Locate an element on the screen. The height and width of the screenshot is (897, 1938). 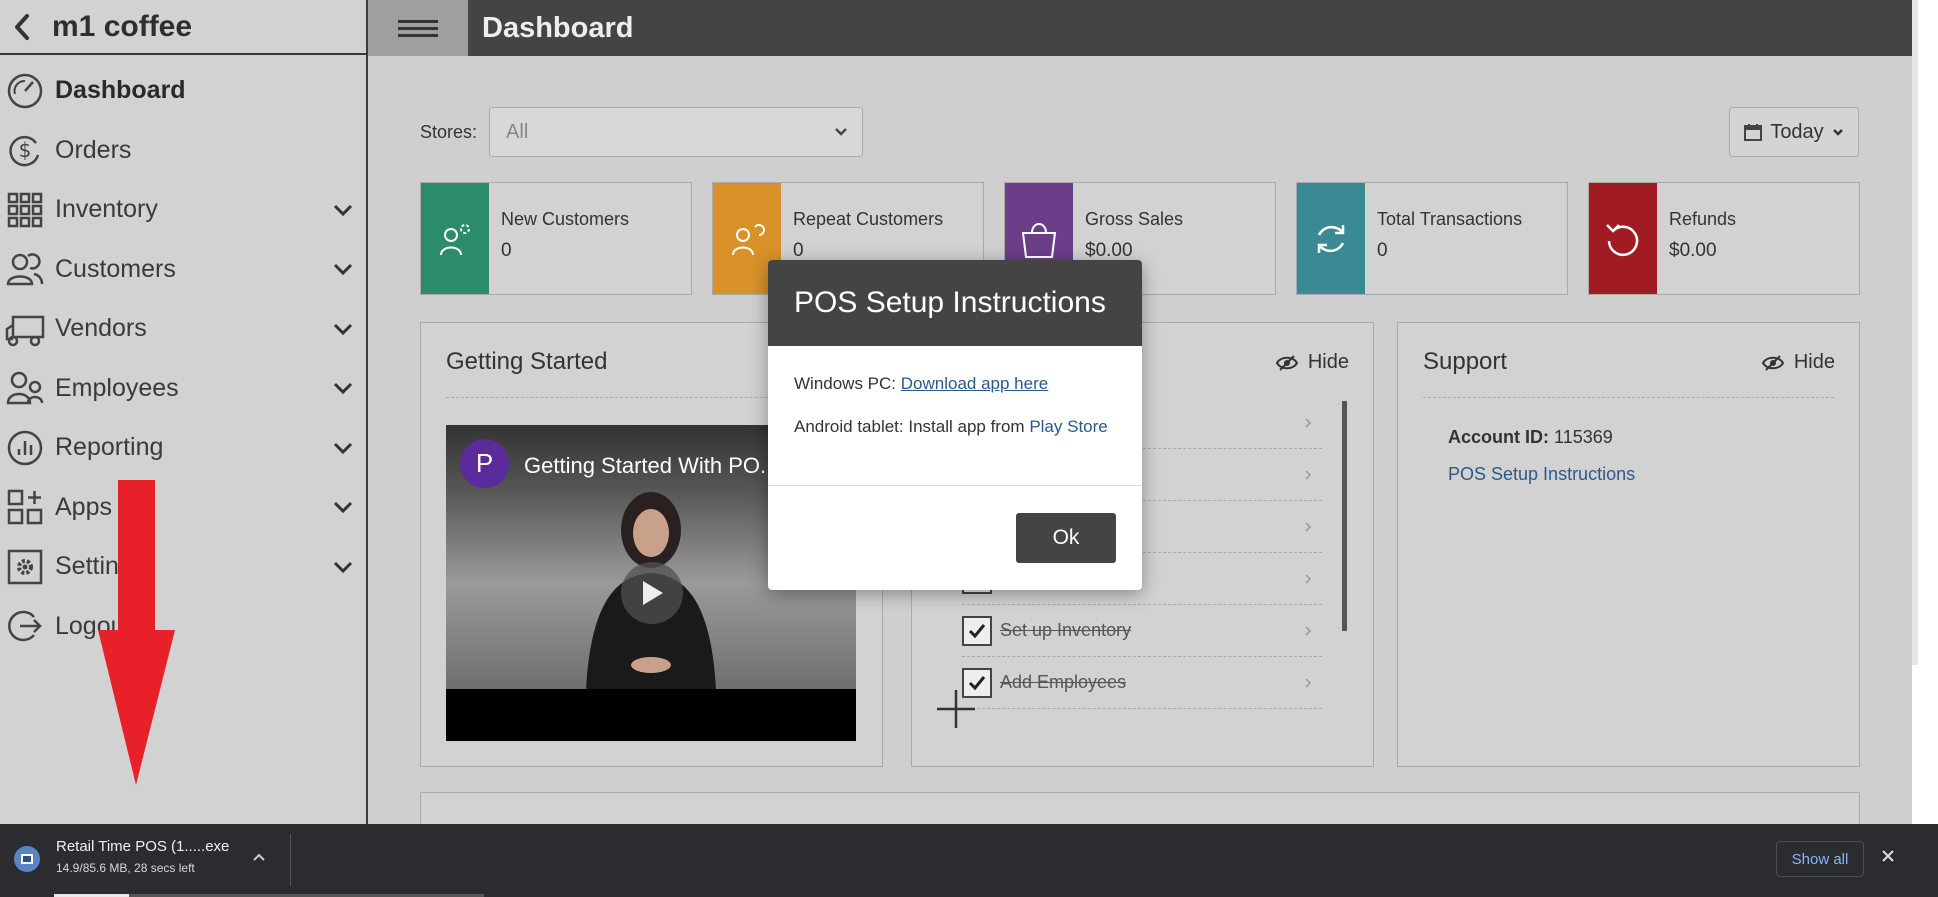
logout-icon is located at coordinates (25, 626).